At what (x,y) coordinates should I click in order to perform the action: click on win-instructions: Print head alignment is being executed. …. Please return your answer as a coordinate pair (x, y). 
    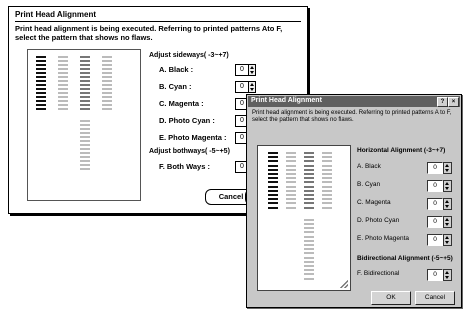
    Looking at the image, I should click on (352, 116).